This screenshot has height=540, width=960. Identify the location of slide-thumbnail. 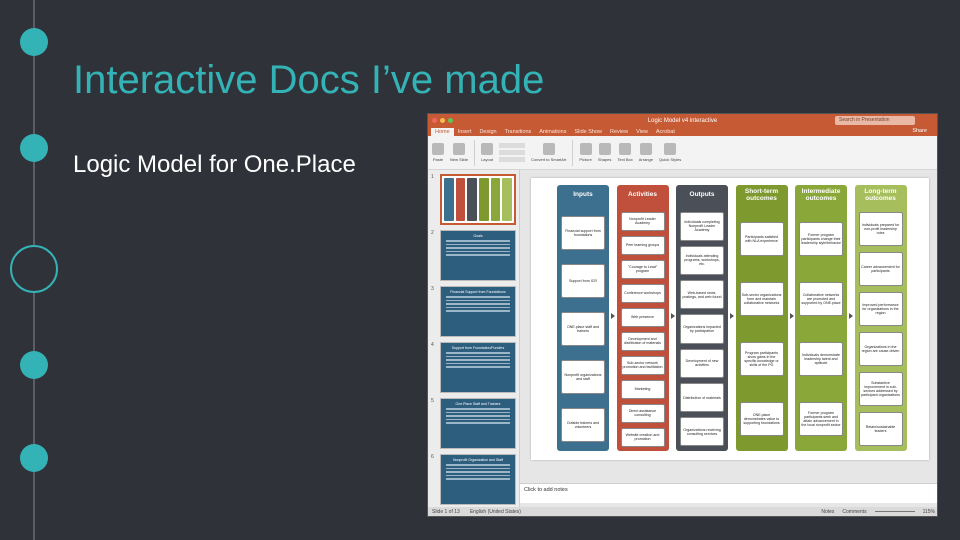
(478, 199).